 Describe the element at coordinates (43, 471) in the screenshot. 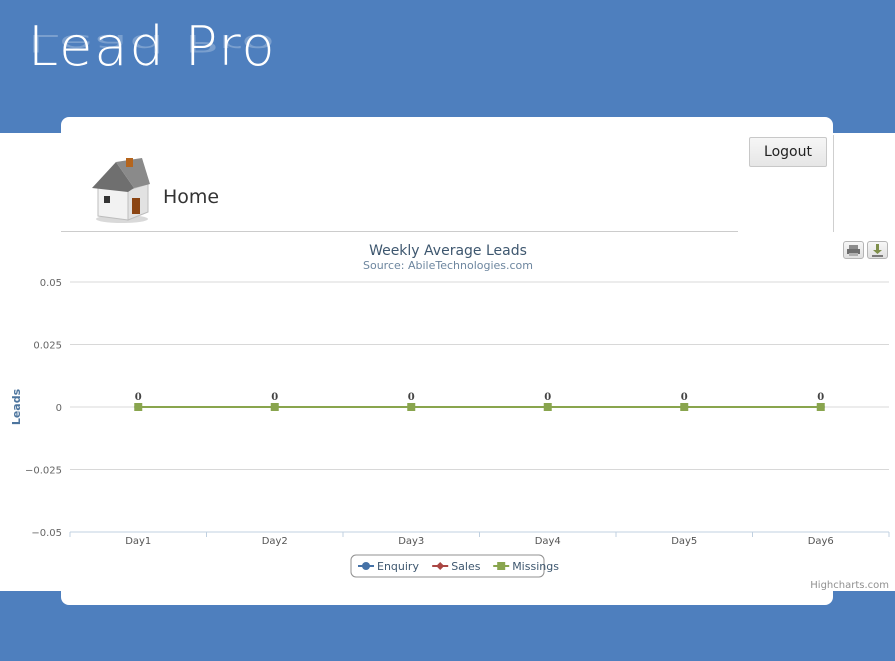

I see `y-tick-label: −0.025` at that location.